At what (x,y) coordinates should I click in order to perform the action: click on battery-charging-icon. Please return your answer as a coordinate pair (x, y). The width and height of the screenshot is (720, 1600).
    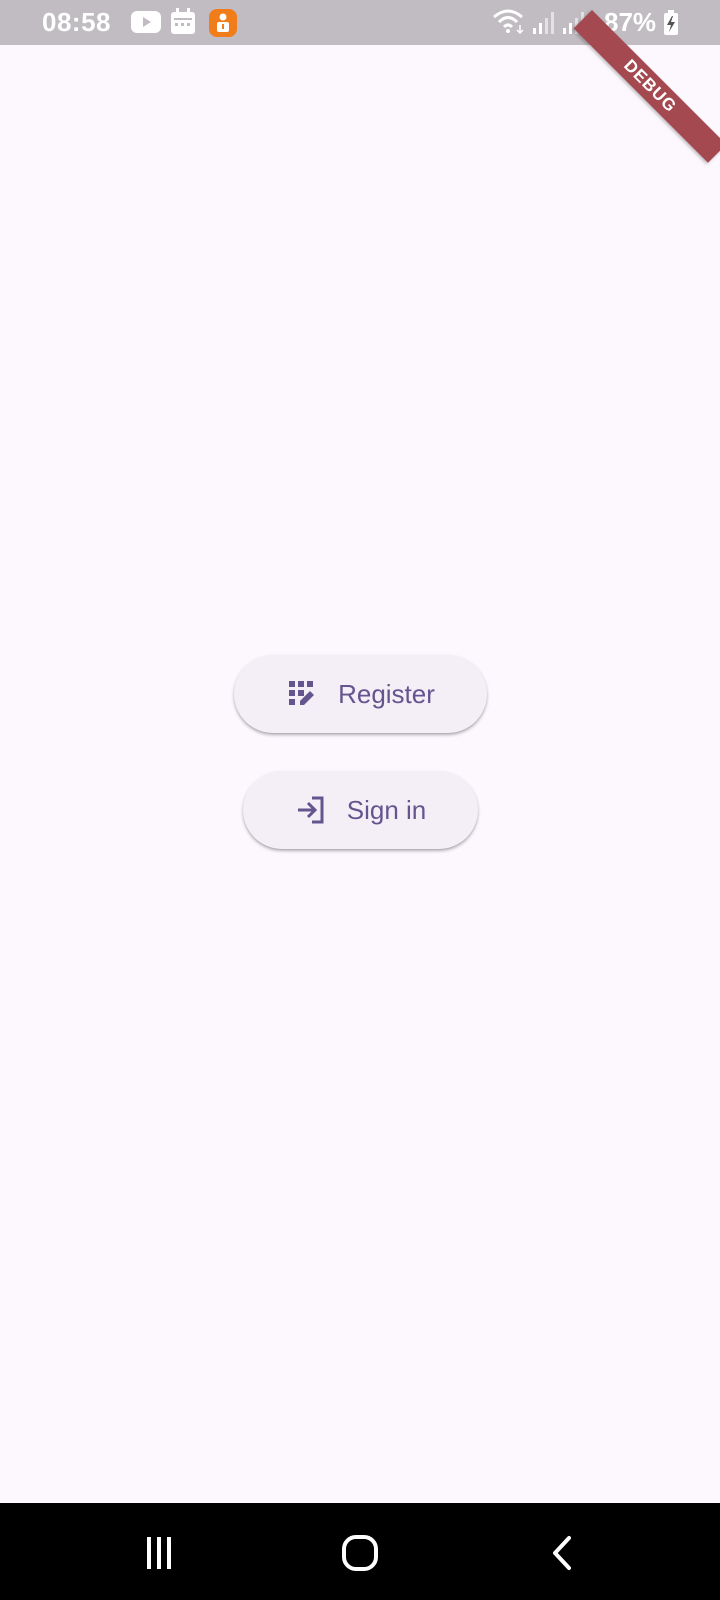
    Looking at the image, I should click on (671, 22).